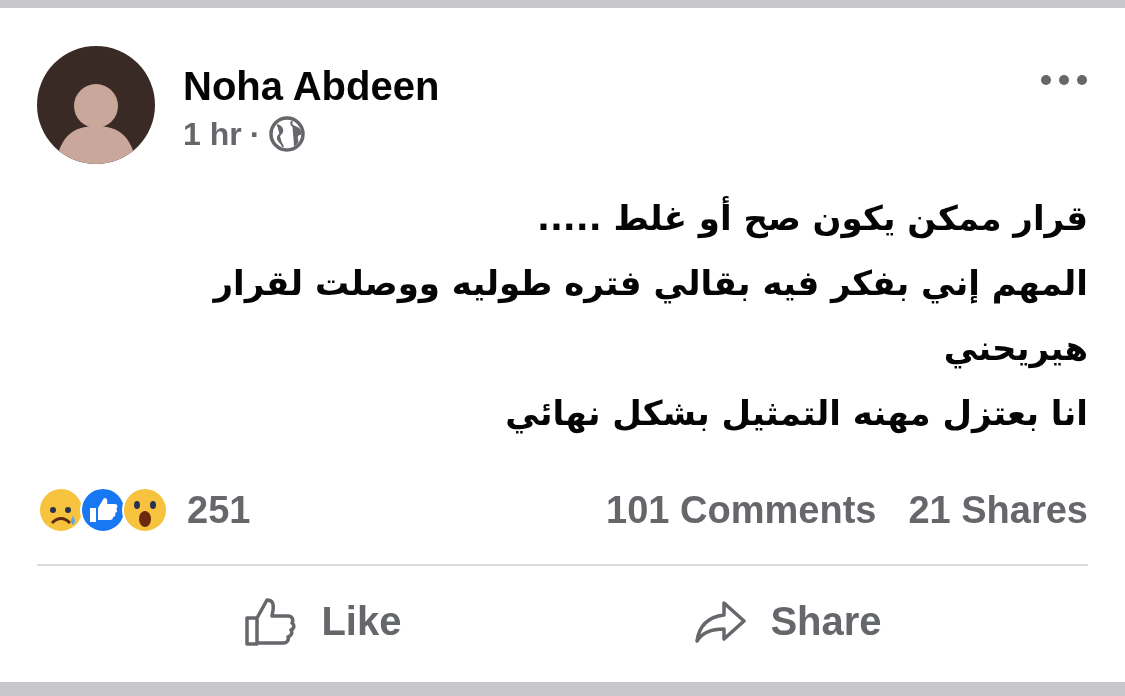  What do you see at coordinates (287, 134) in the screenshot?
I see `globe-icon` at bounding box center [287, 134].